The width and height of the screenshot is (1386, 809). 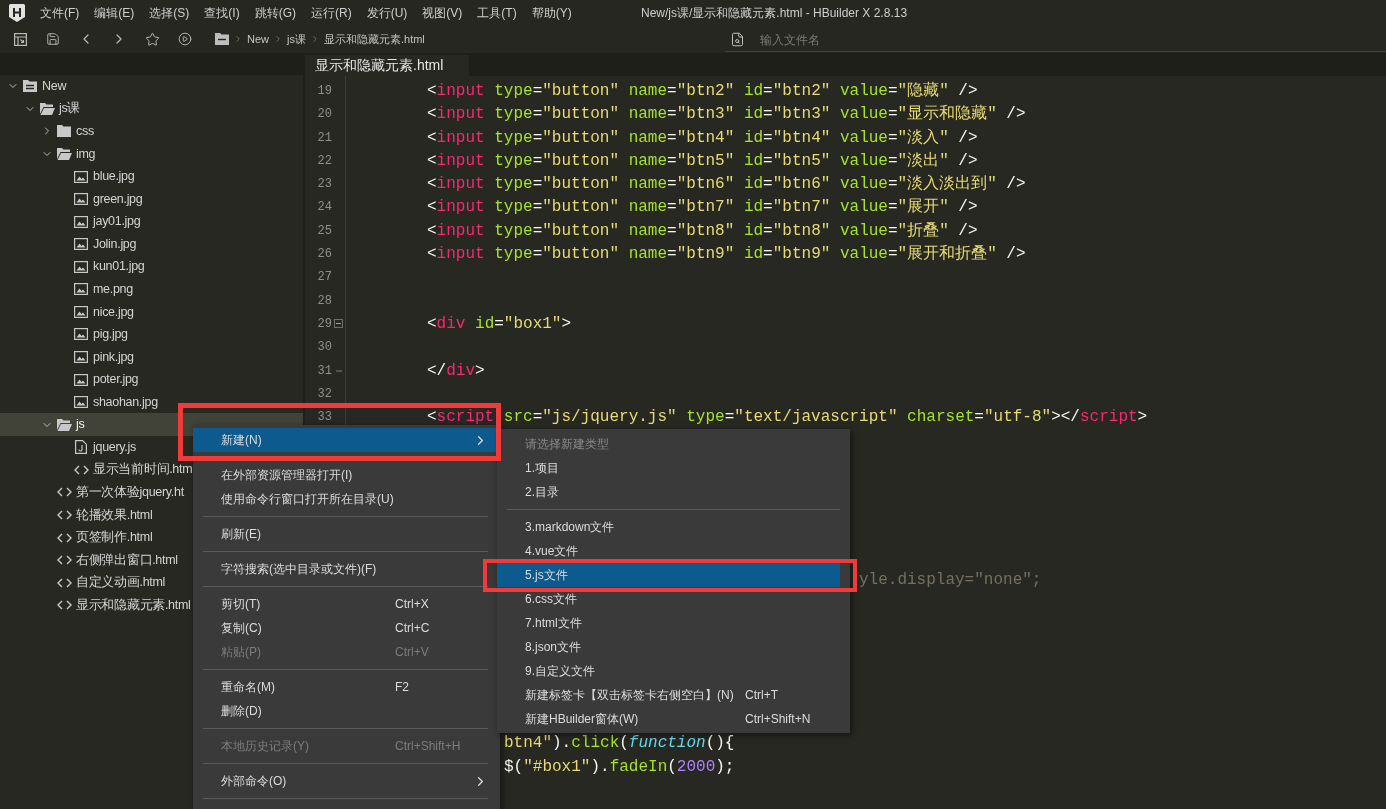 I want to click on menu-bar-item: 帮助(Y), so click(x=551, y=12).